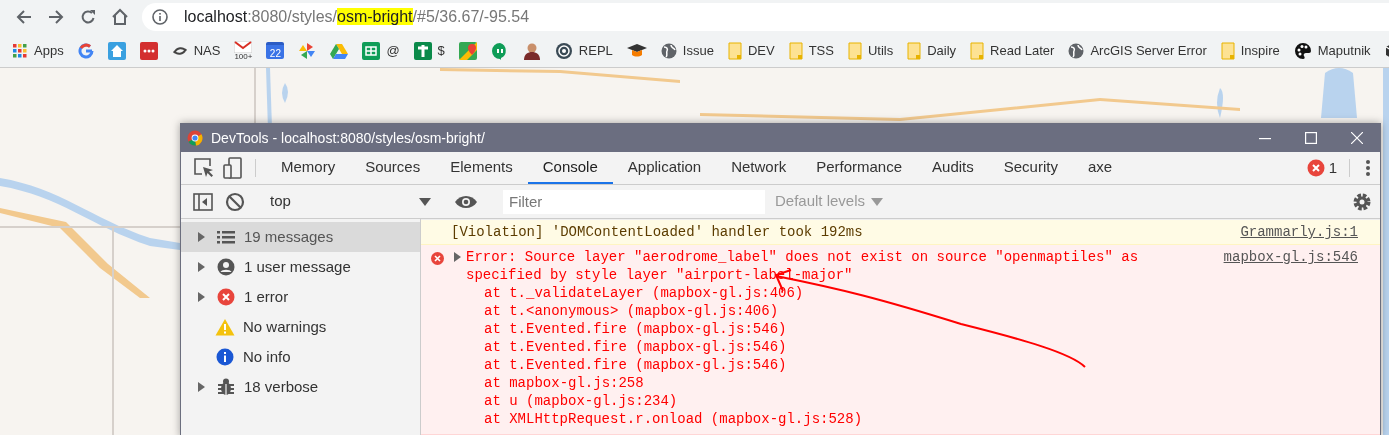 This screenshot has width=1389, height=435. I want to click on bookmark: Daily, so click(932, 50).